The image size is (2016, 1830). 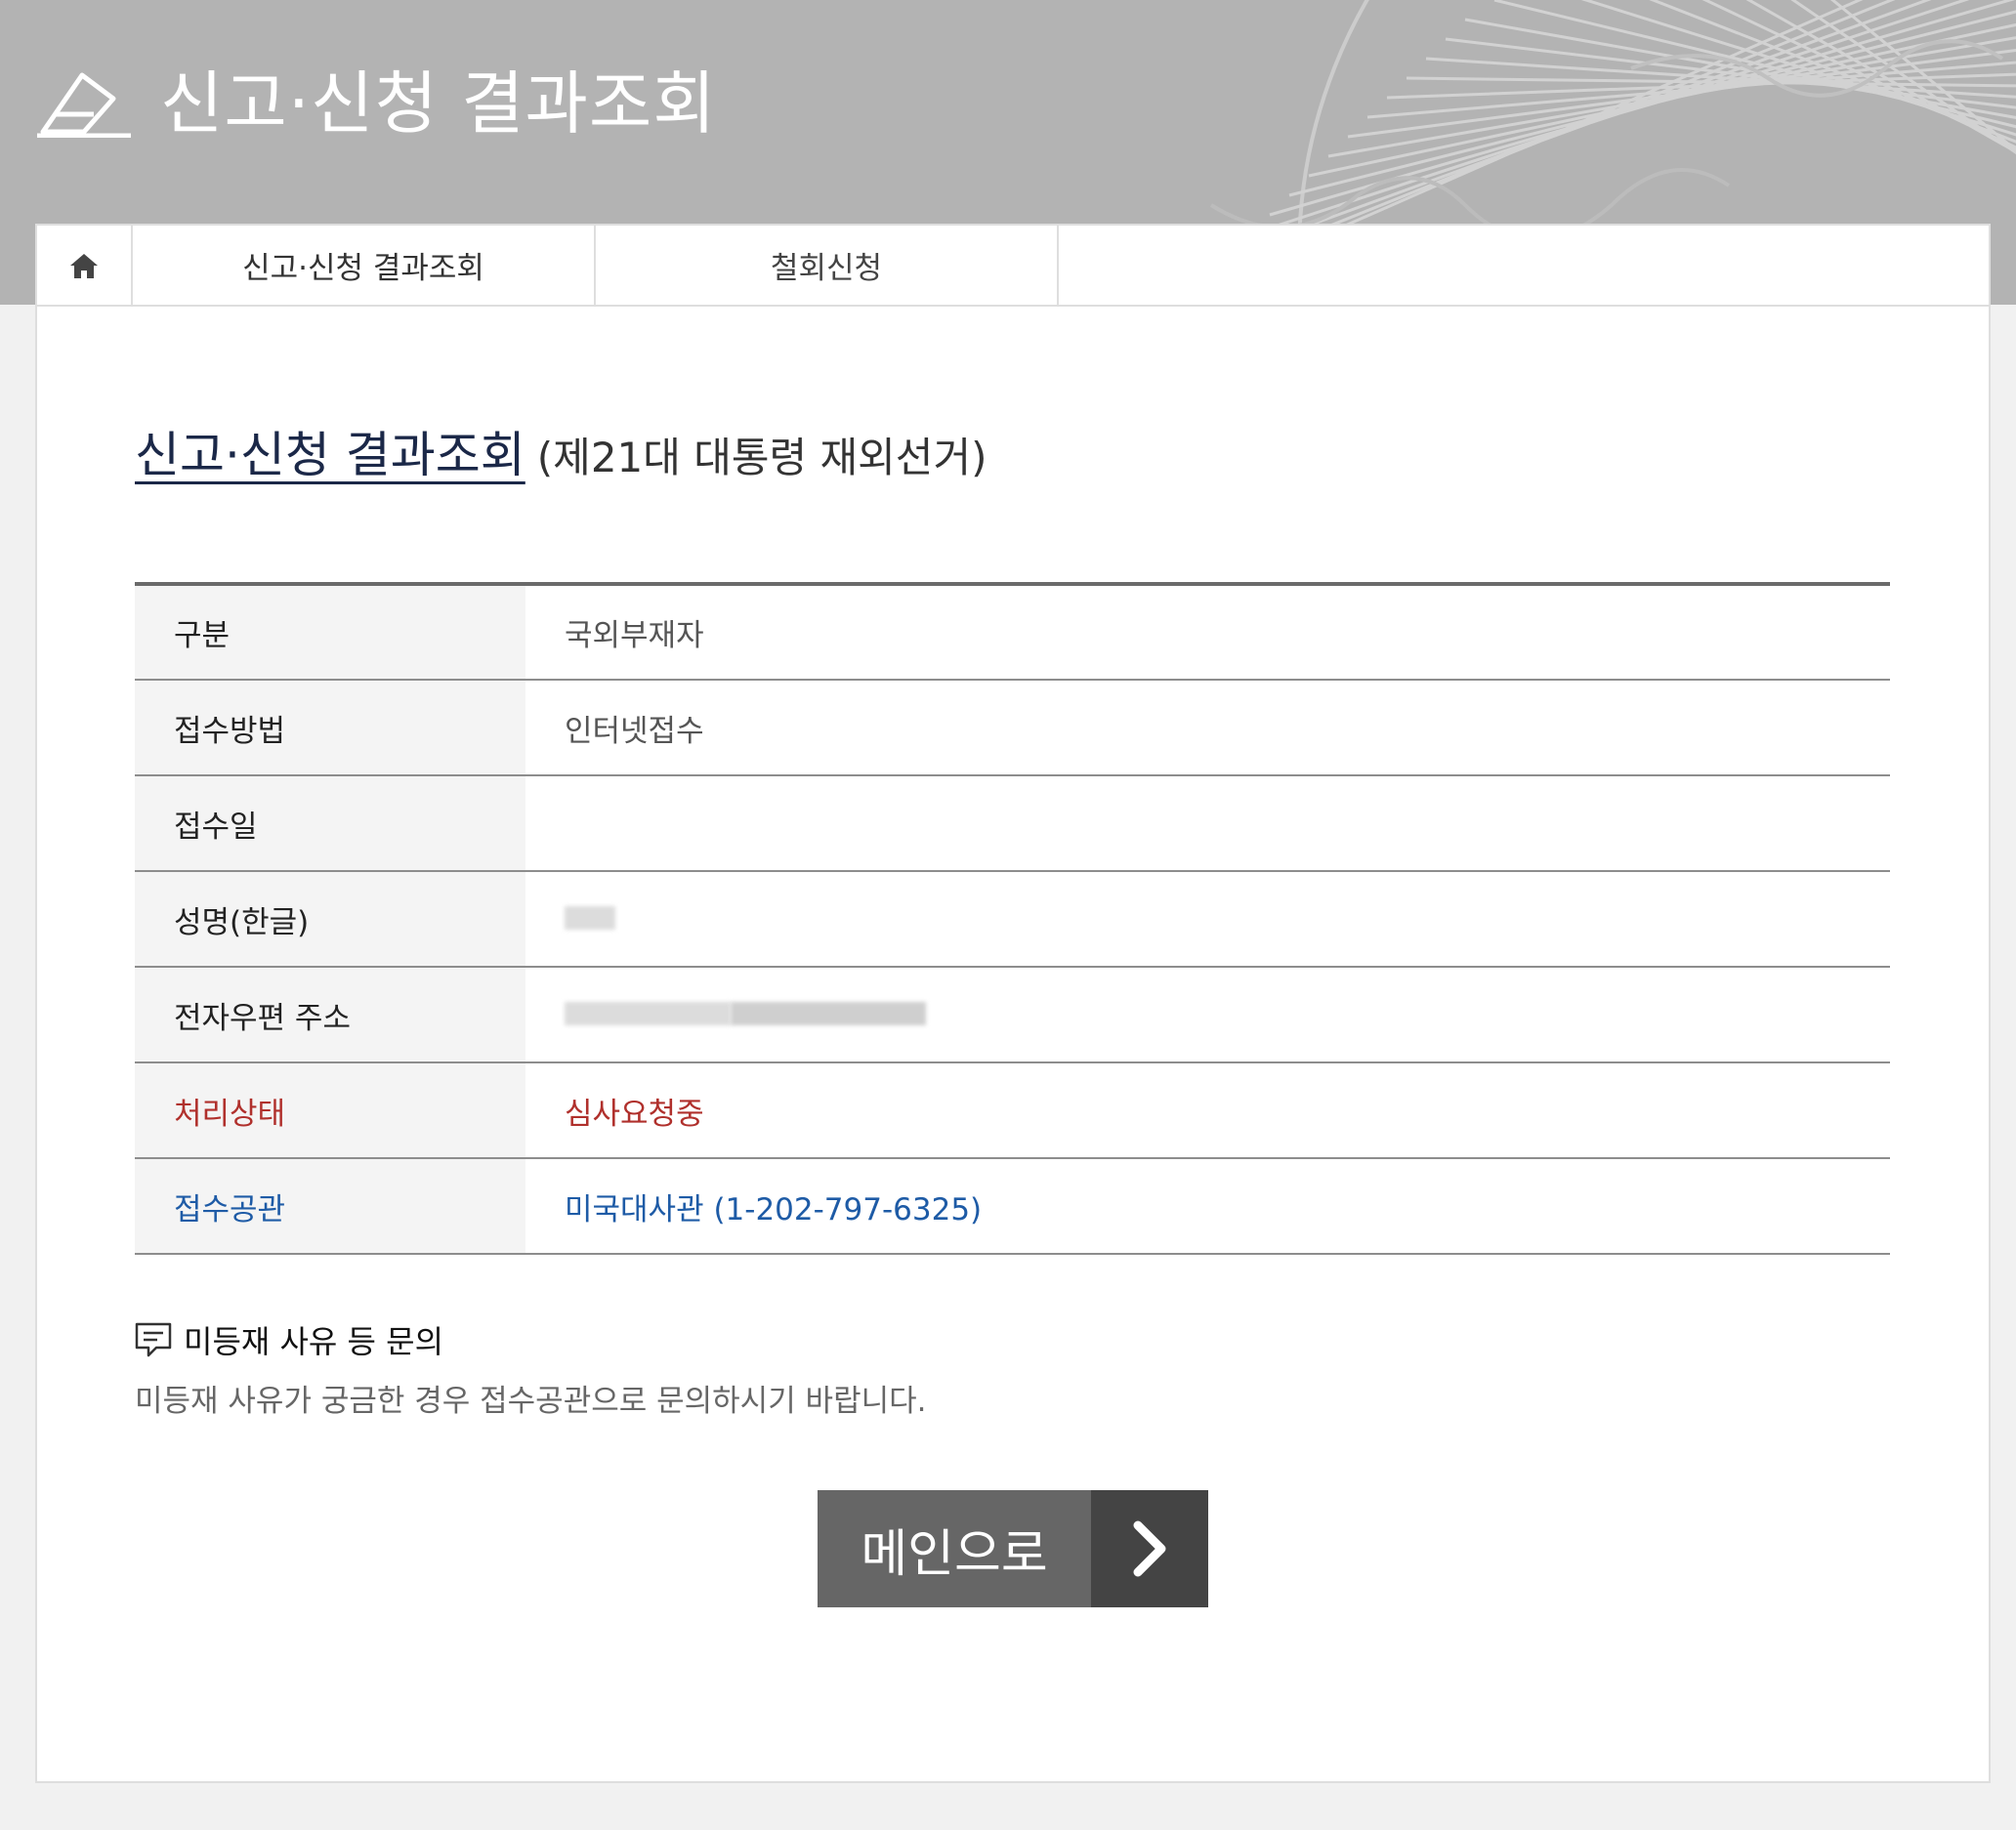 What do you see at coordinates (438, 103) in the screenshot?
I see `header-title: 신고·신청 결과조회` at bounding box center [438, 103].